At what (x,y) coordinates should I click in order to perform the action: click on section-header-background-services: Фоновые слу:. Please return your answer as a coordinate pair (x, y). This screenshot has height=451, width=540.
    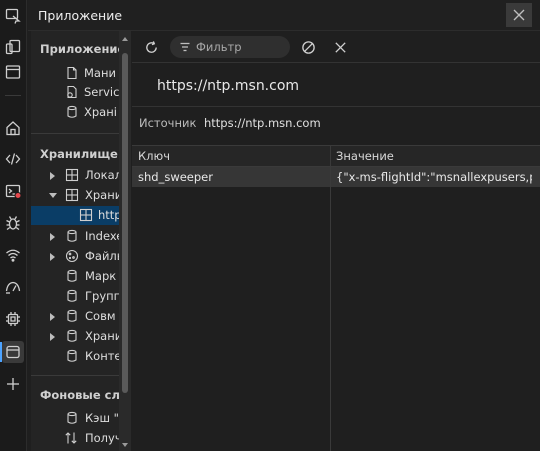
    Looking at the image, I should click on (79, 395).